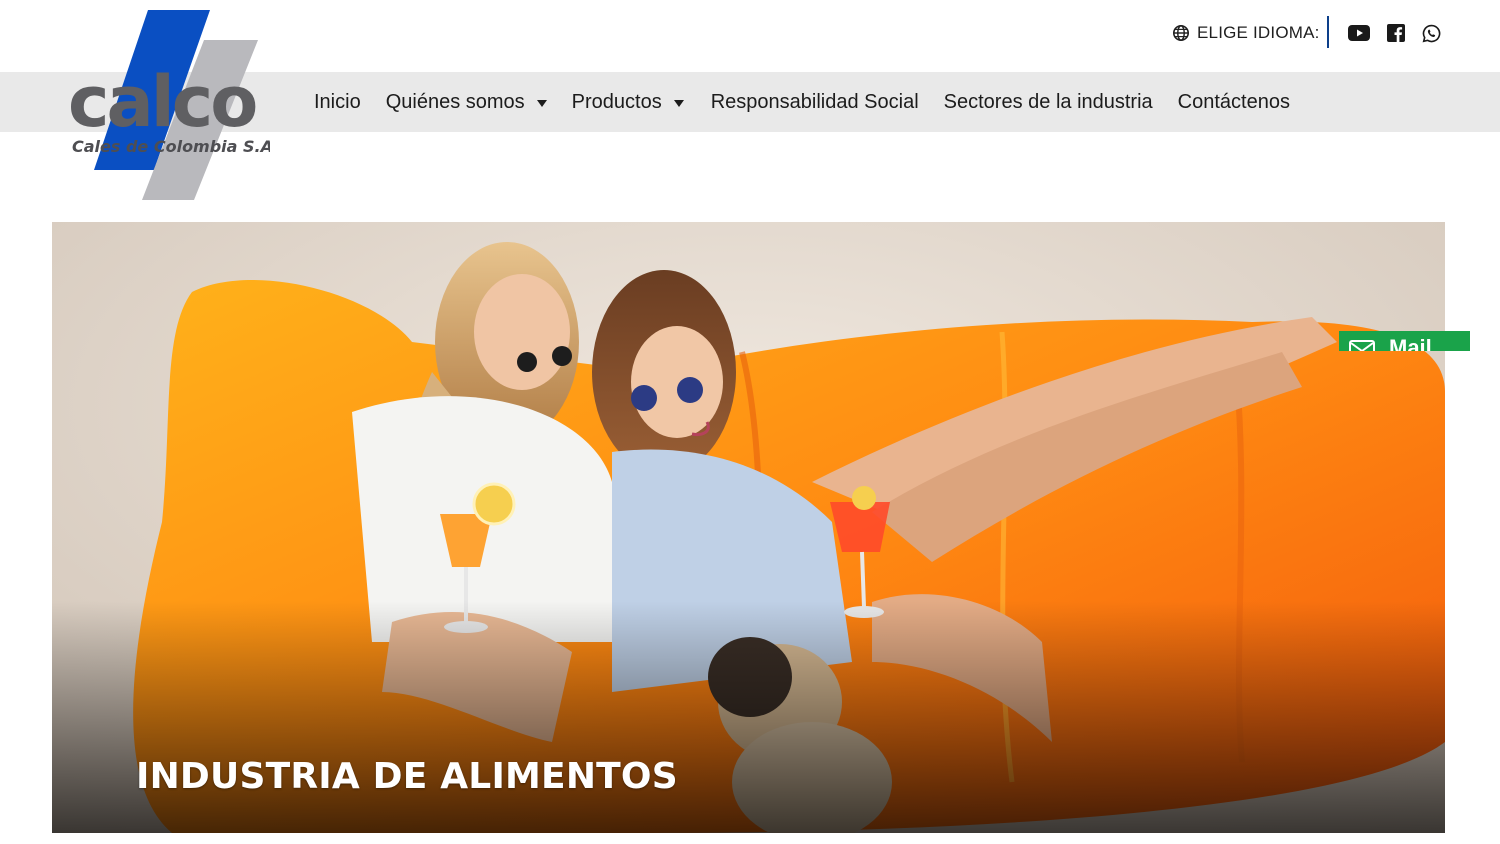  What do you see at coordinates (1328, 32) in the screenshot?
I see `header-divider` at bounding box center [1328, 32].